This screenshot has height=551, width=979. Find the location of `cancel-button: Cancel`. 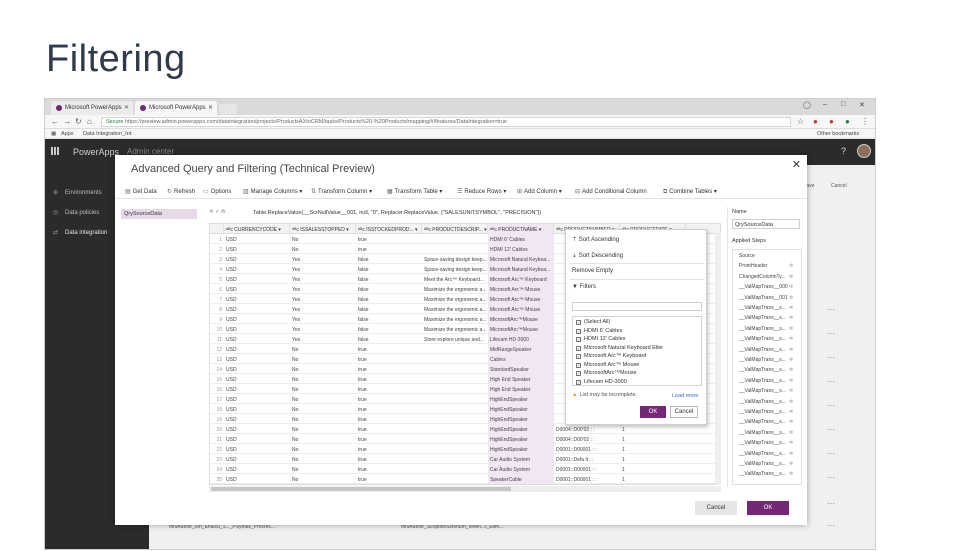

cancel-button: Cancel is located at coordinates (716, 508).